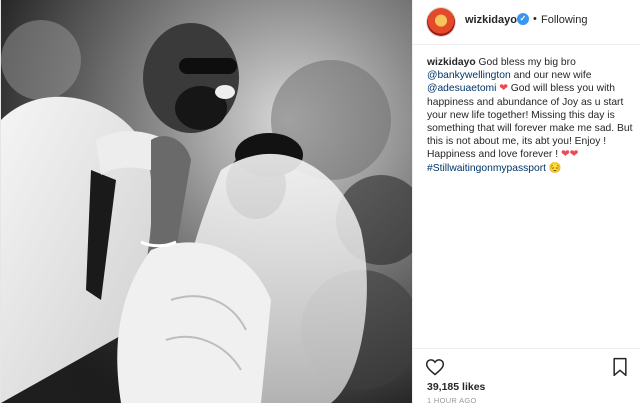 The height and width of the screenshot is (405, 640). Describe the element at coordinates (435, 367) in the screenshot. I see `heart-outline-icon` at that location.